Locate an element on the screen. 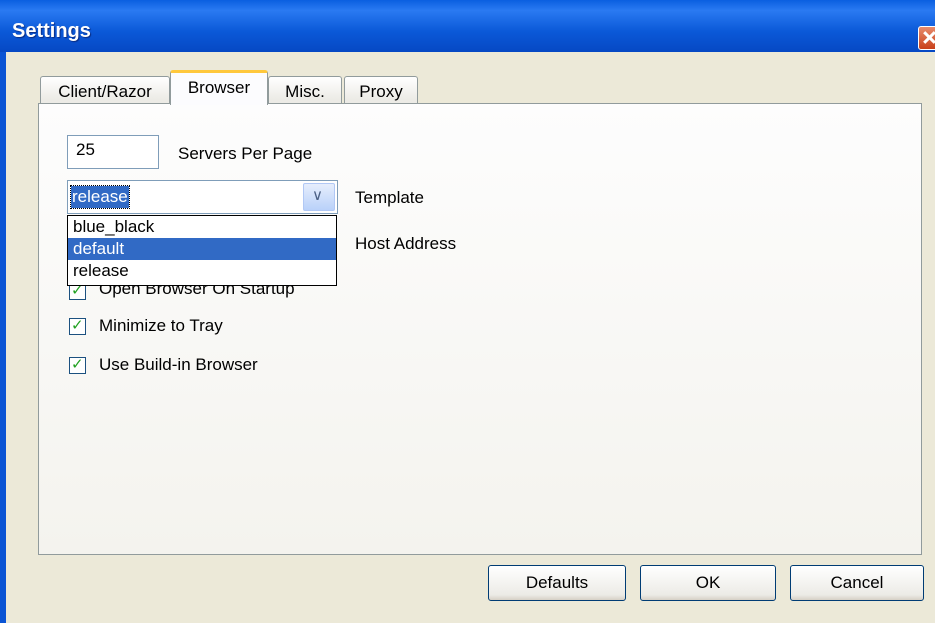  tab-client-razor: Client/Razor is located at coordinates (105, 90).